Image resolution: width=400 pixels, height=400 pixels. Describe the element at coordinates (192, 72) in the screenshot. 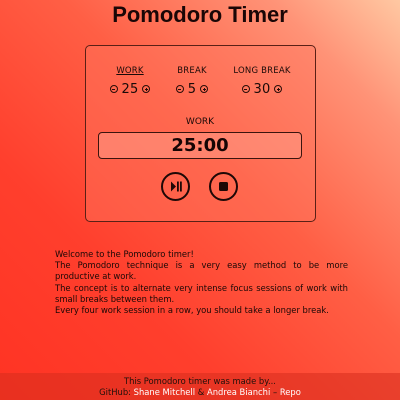

I see `setting-break-label: BREAK` at that location.